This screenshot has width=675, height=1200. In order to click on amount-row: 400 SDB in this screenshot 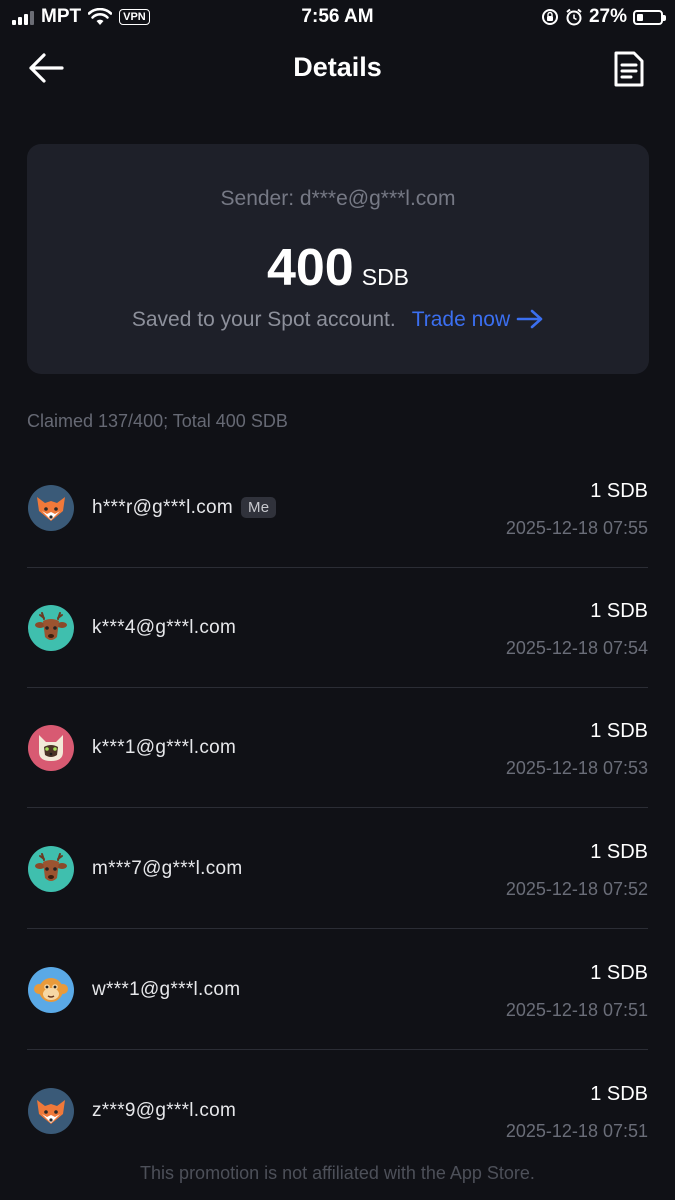, I will do `click(338, 268)`.